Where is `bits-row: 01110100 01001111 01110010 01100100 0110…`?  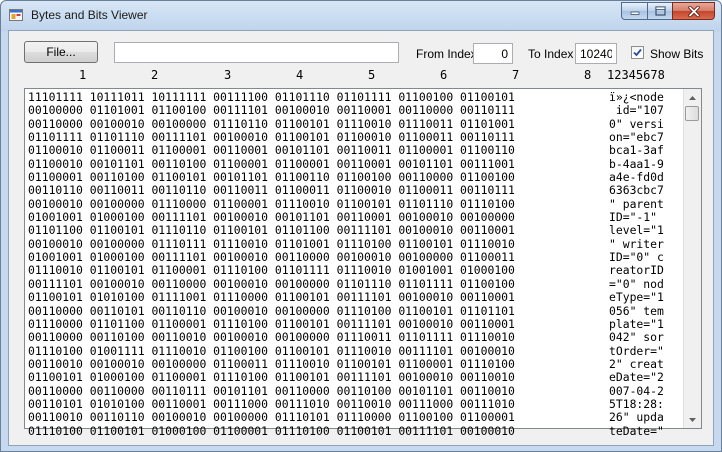
bits-row: 01110100 01001111 01110010 01100100 0110… is located at coordinates (271, 350).